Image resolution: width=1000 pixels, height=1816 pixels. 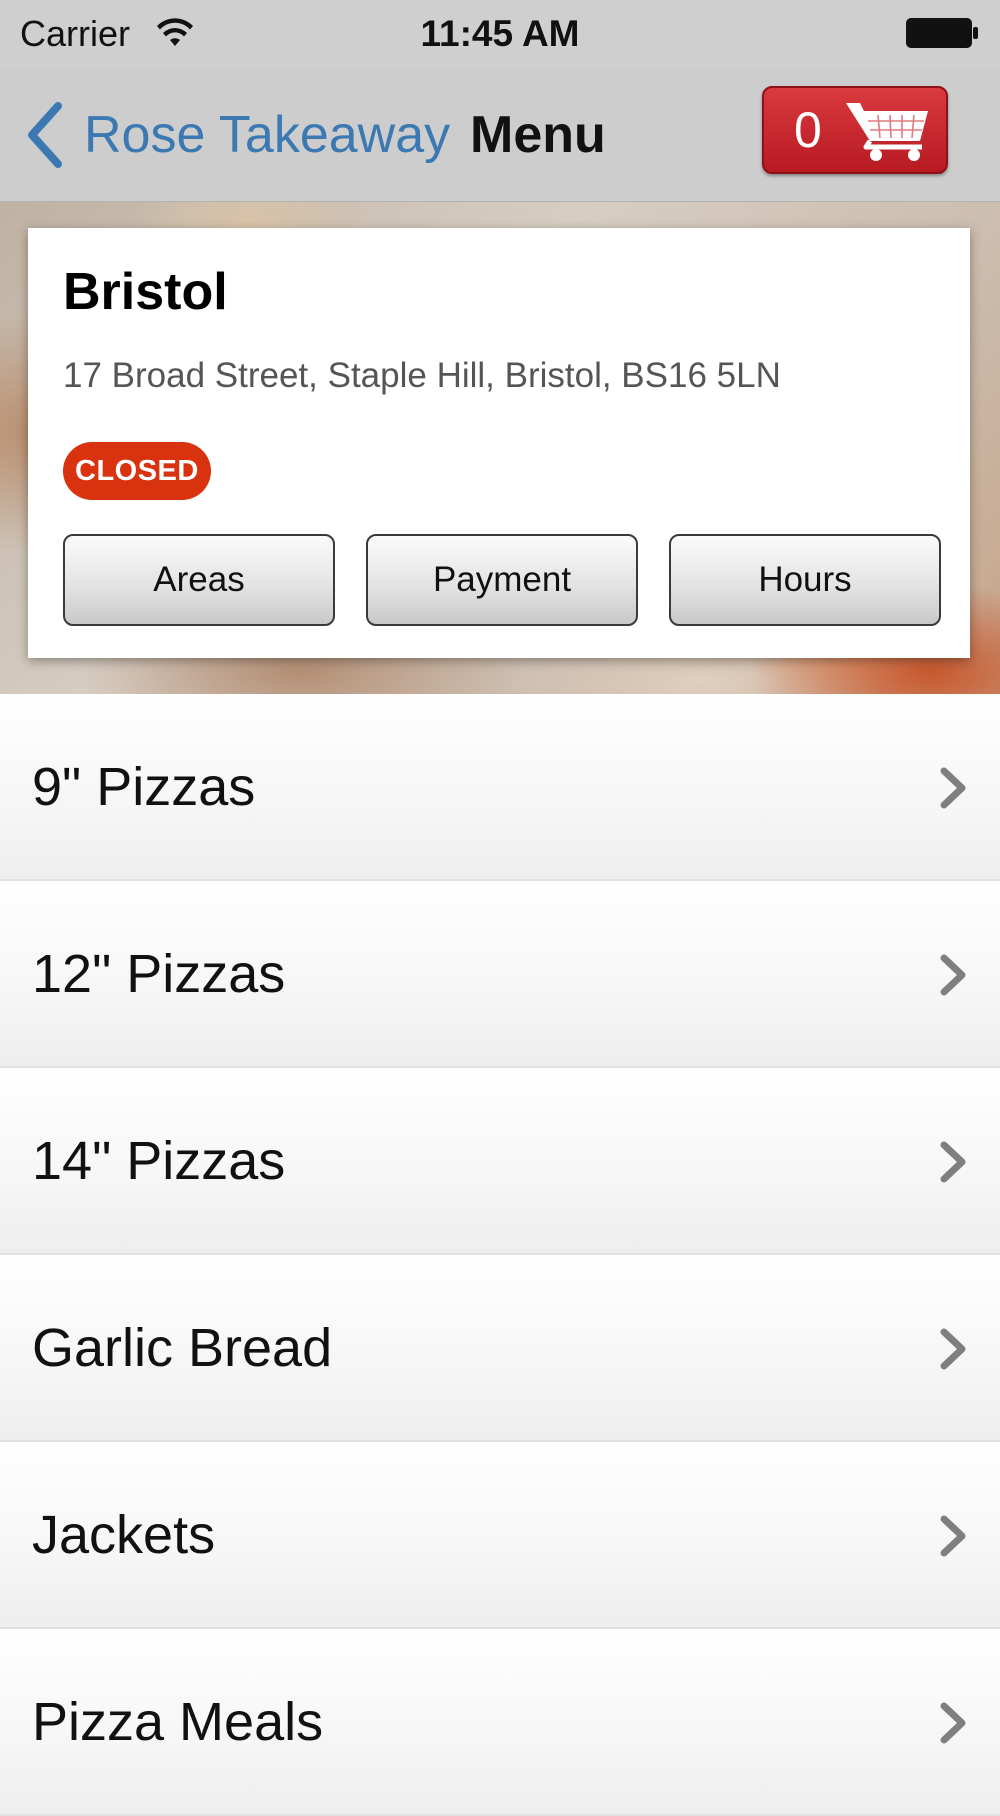 I want to click on nav-bar: Rose Takeaway Menu 0, so click(x=500, y=135).